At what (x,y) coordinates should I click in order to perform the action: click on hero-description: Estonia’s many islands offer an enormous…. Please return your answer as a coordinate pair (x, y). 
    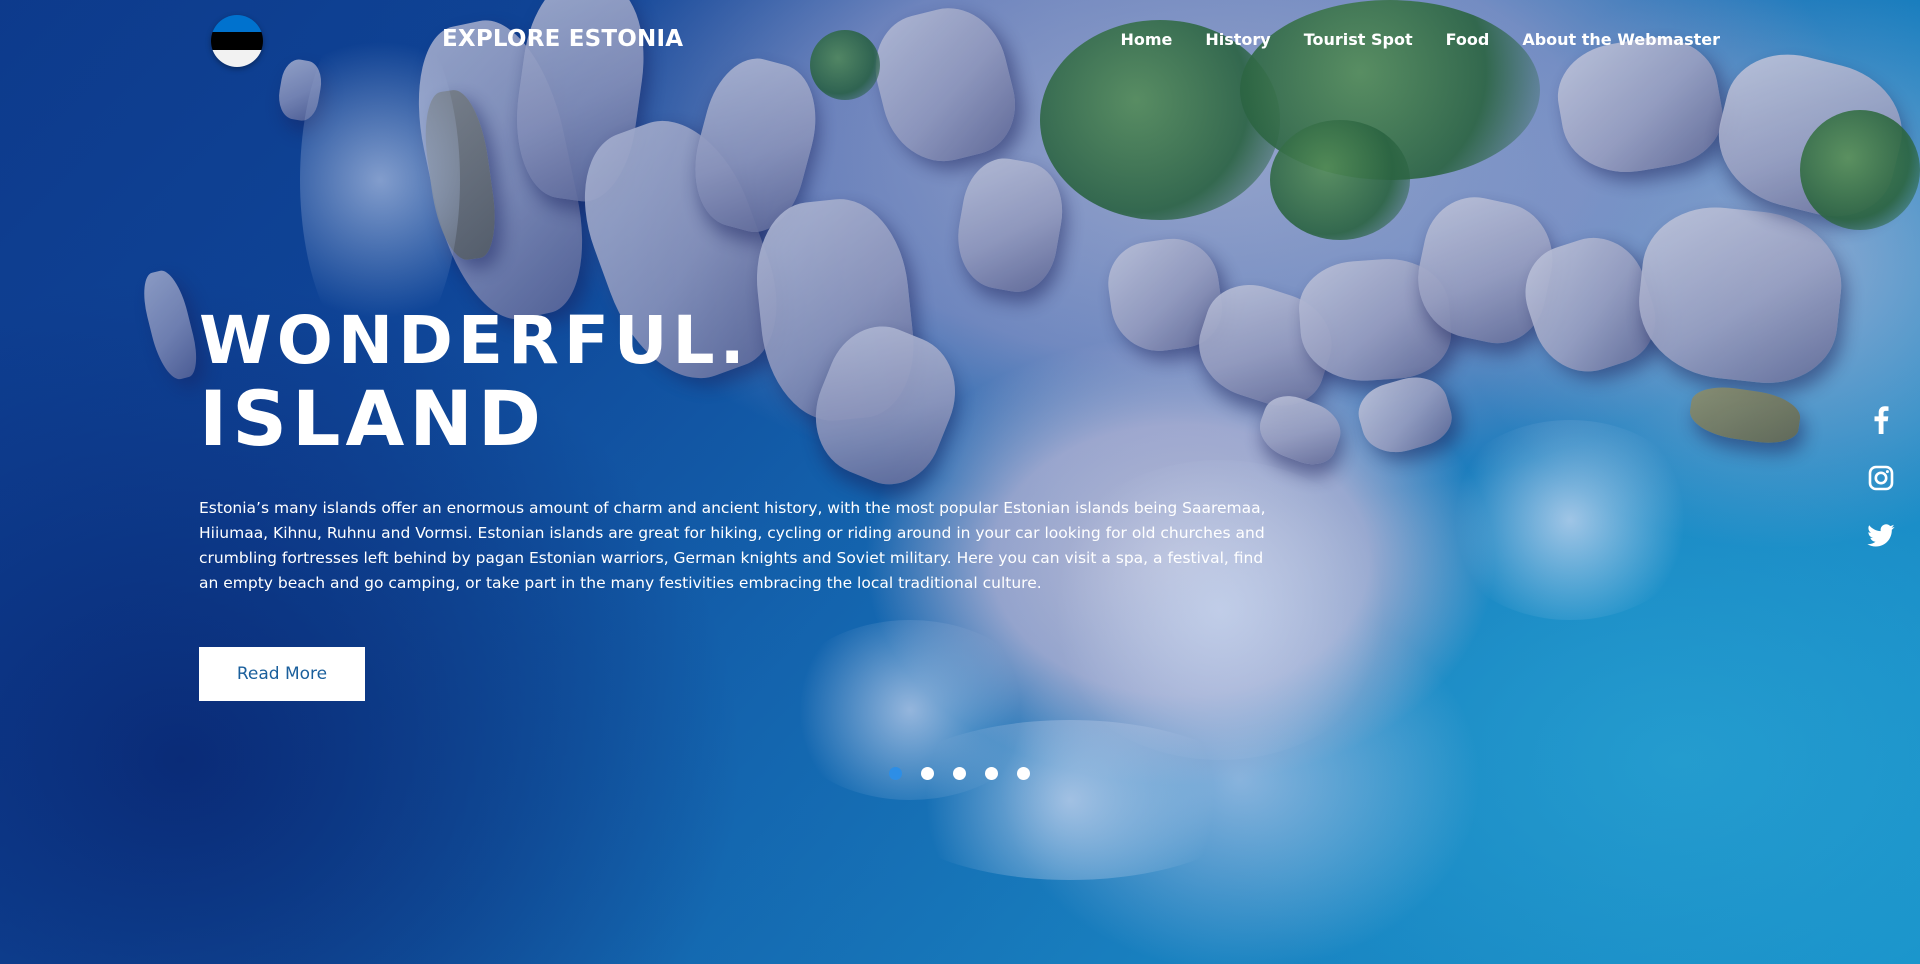
    Looking at the image, I should click on (732, 545).